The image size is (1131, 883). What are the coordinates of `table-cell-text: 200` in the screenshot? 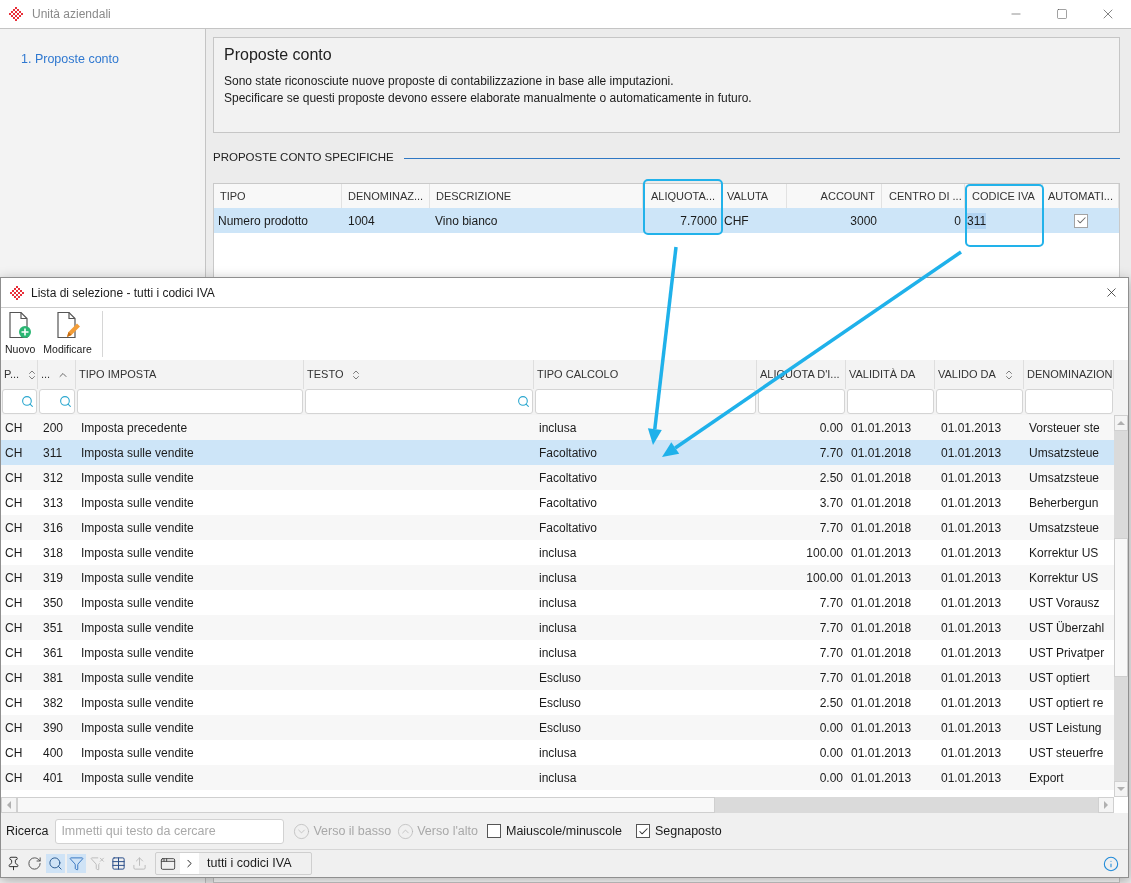 It's located at (53, 428).